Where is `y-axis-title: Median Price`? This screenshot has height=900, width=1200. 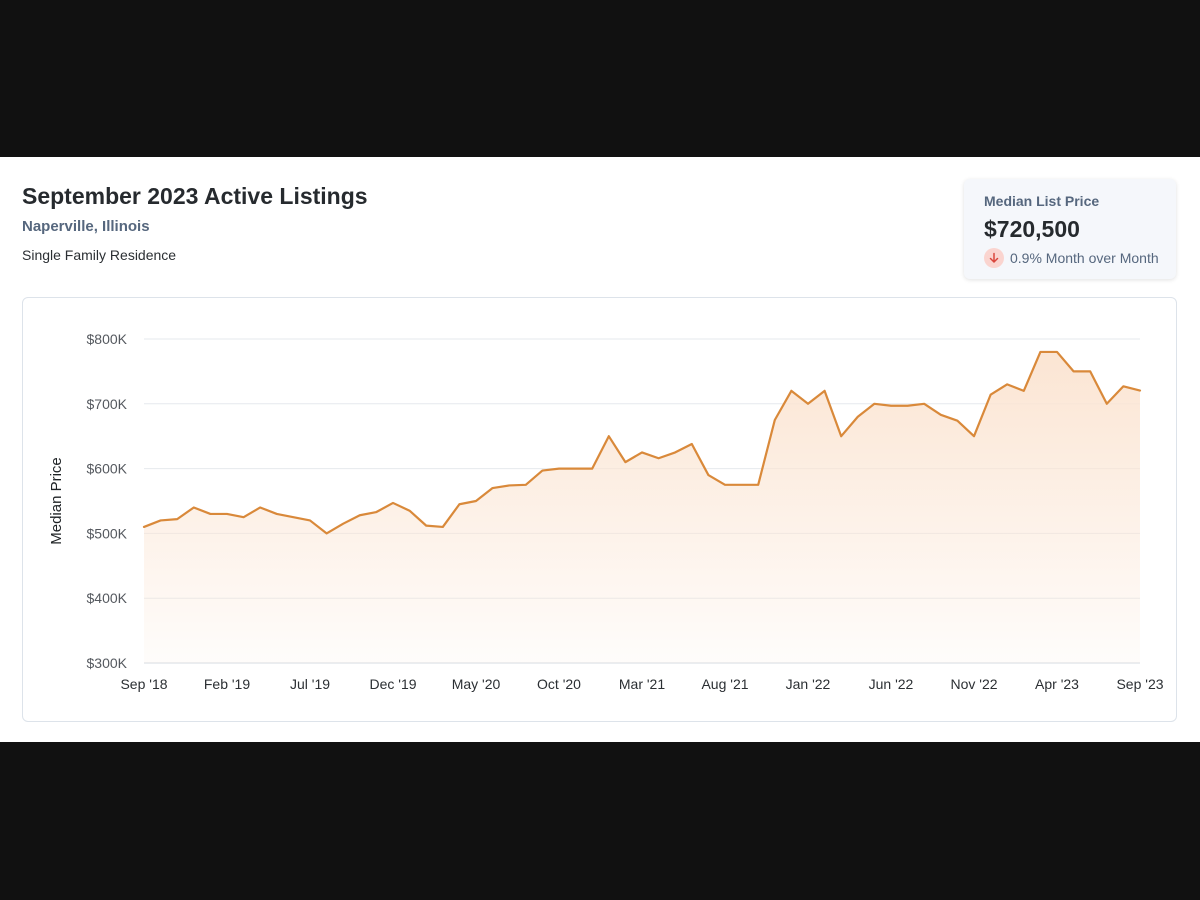 y-axis-title: Median Price is located at coordinates (56, 501).